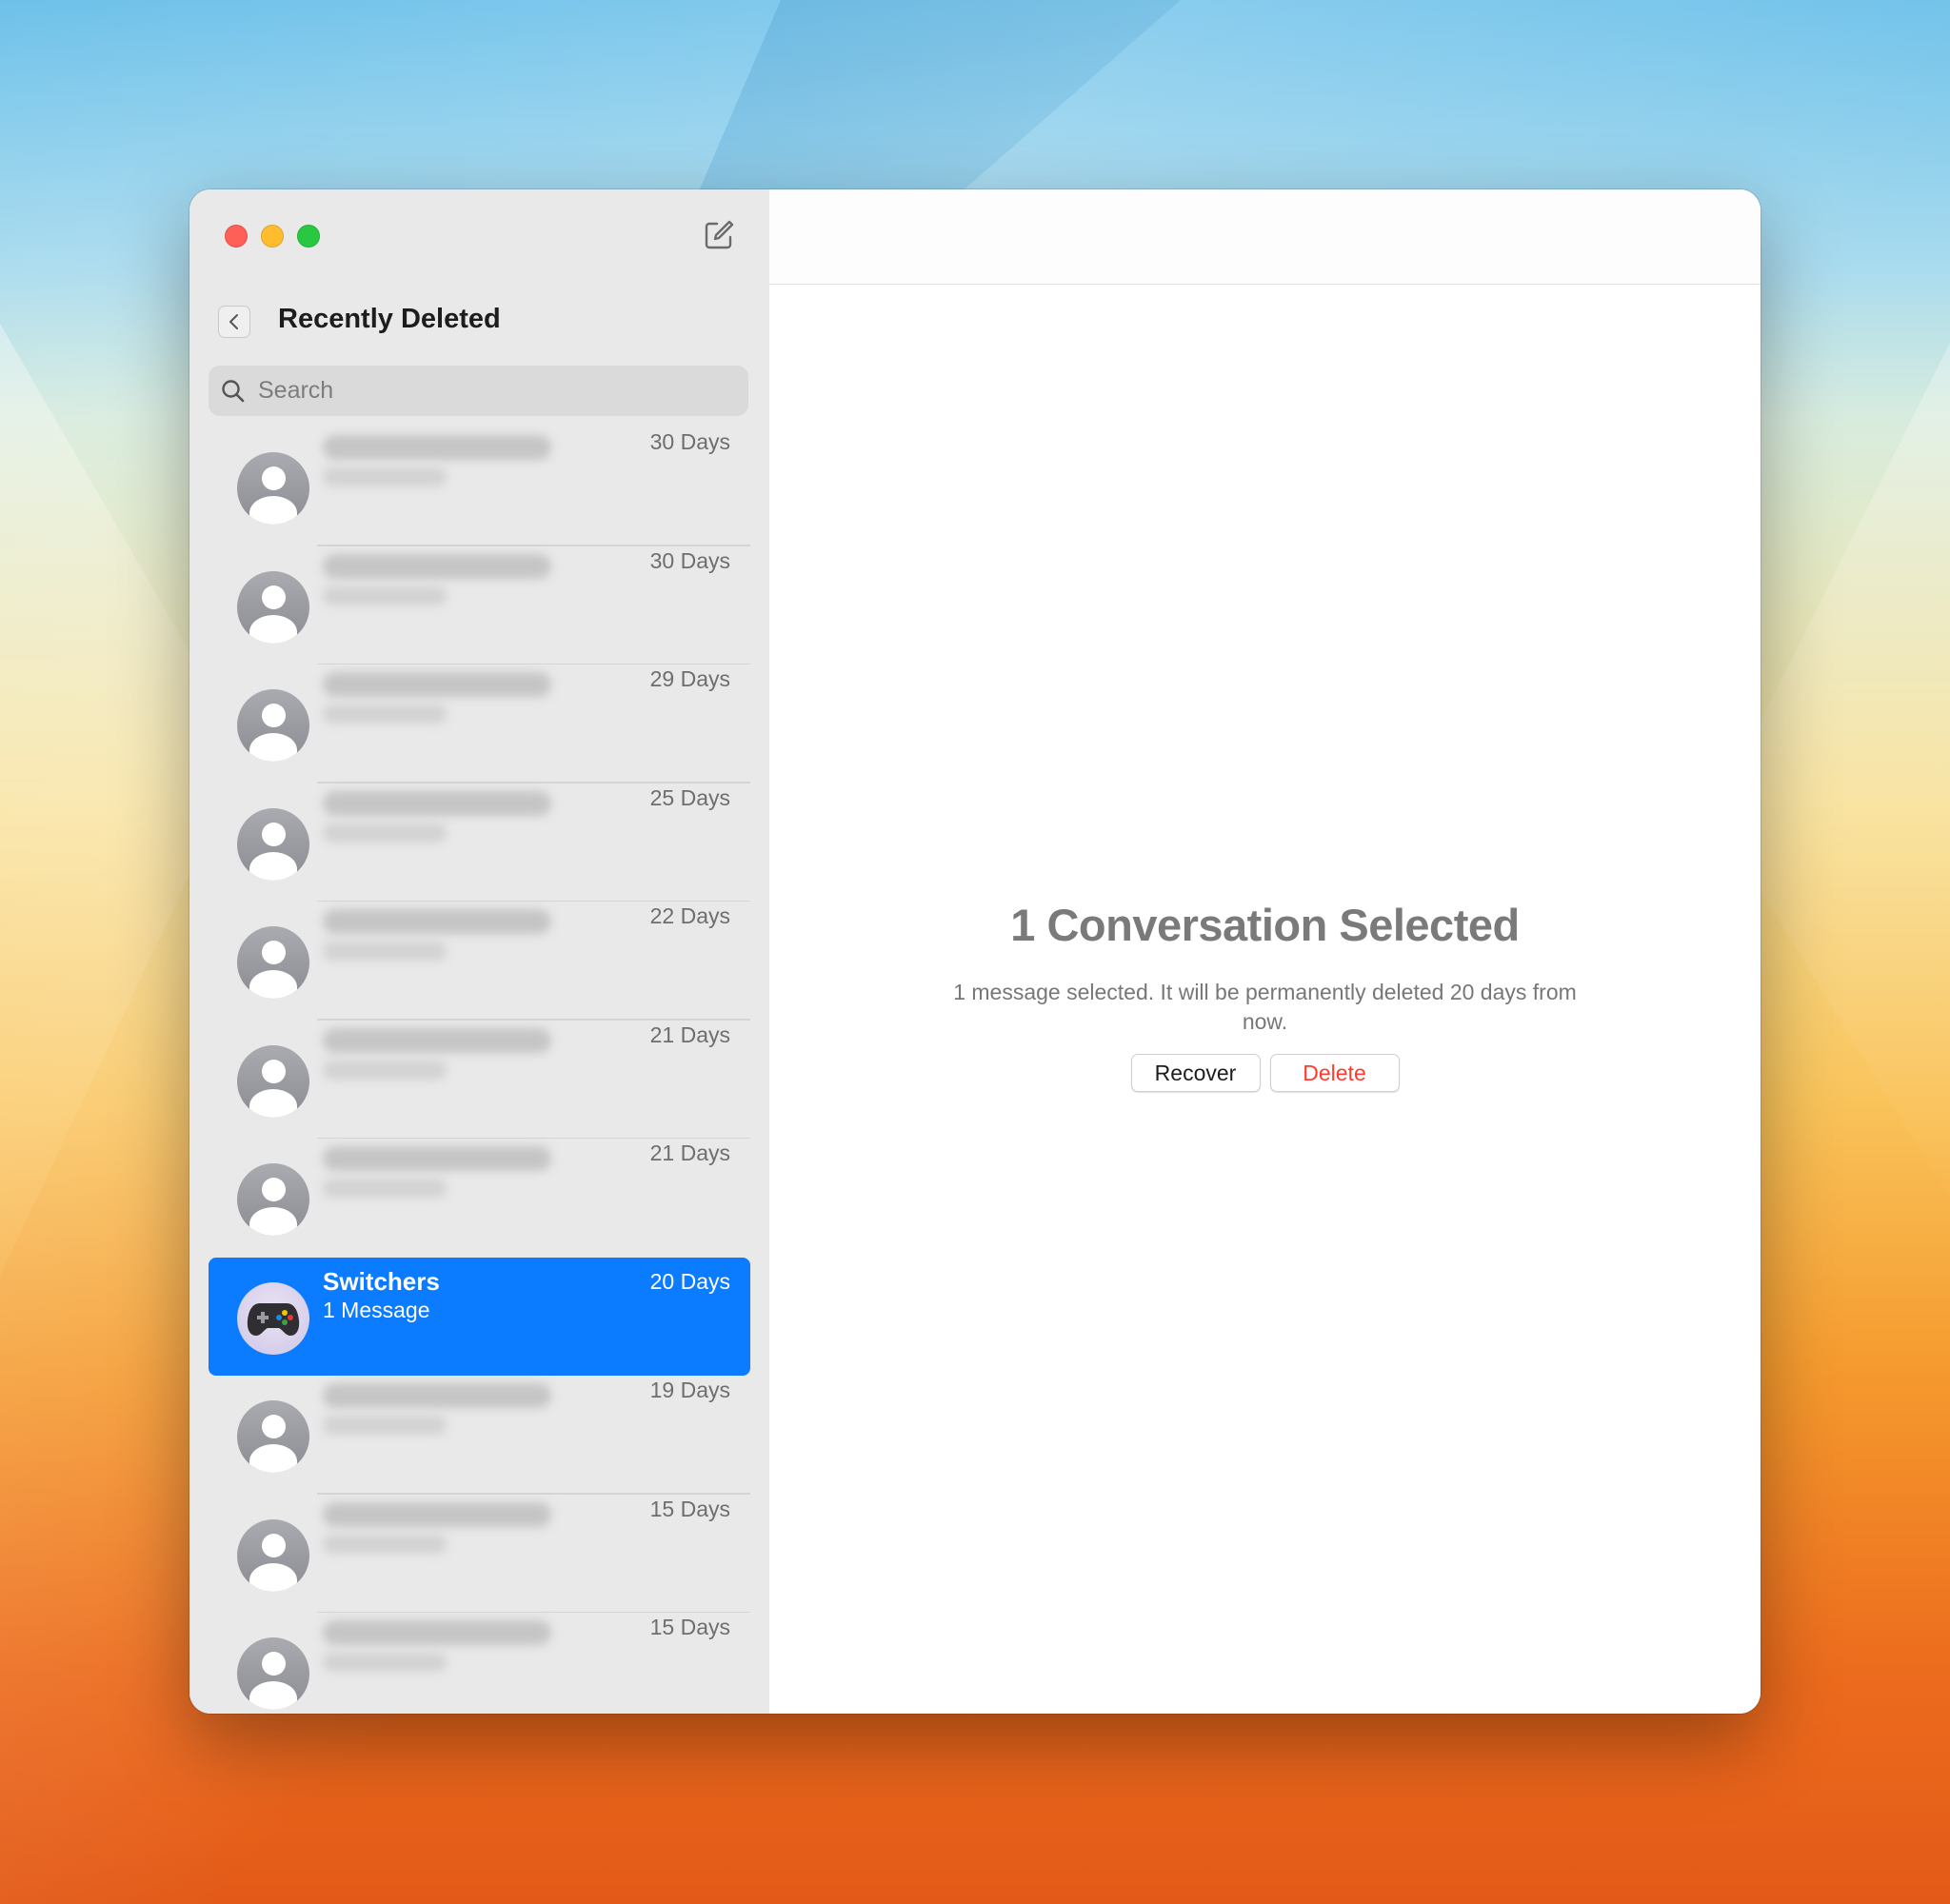  Describe the element at coordinates (689, 797) in the screenshot. I see `days-remaining: 25 Days` at that location.